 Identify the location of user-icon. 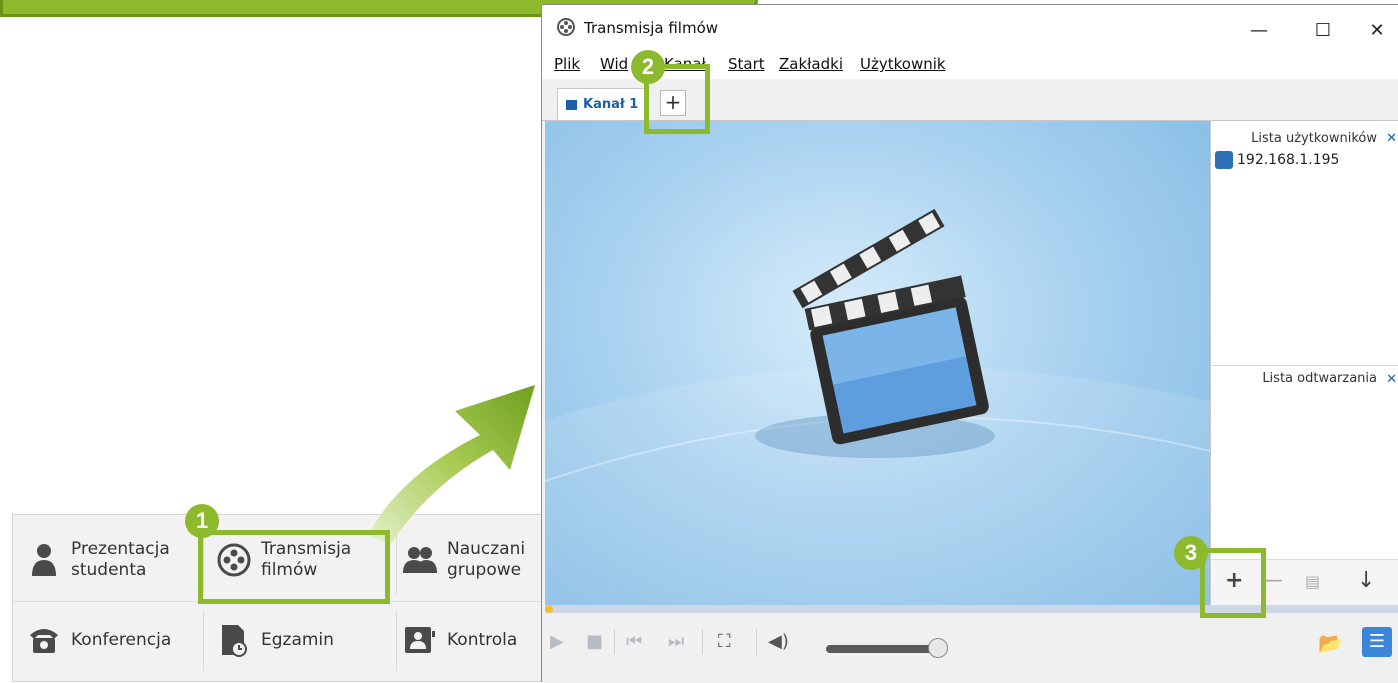
(1224, 160).